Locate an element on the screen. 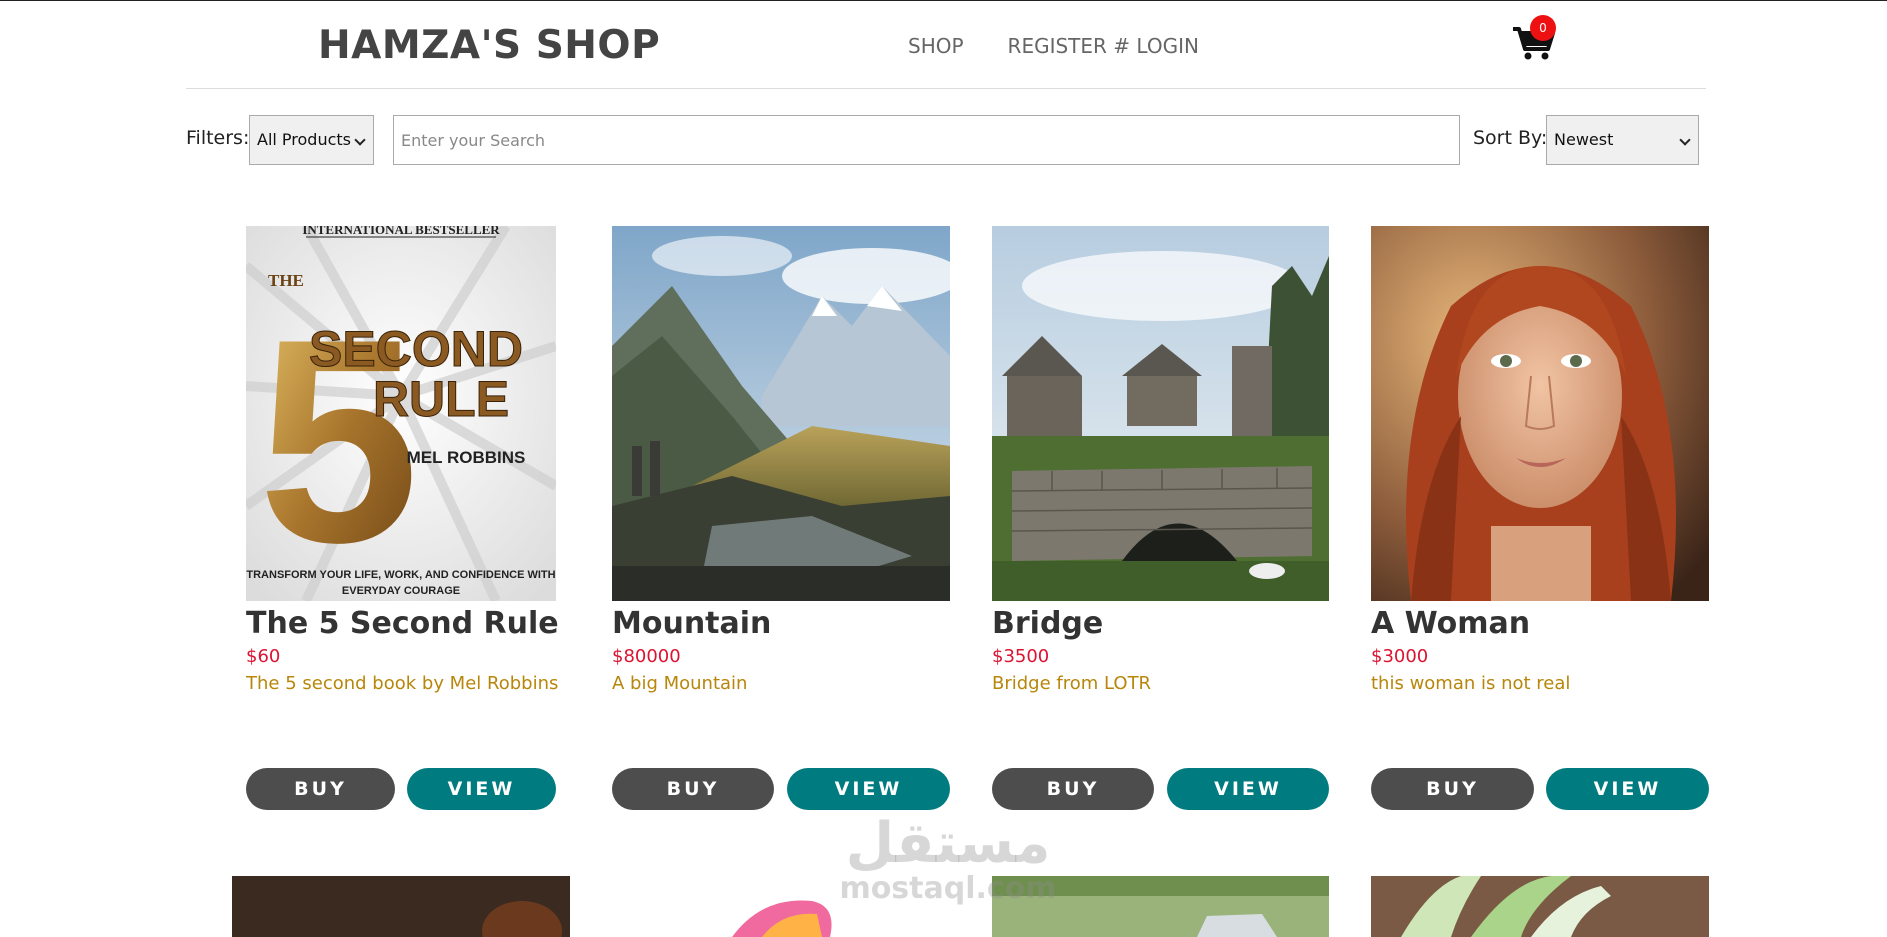 This screenshot has width=1887, height=937. sort-value: Newest is located at coordinates (1584, 139).